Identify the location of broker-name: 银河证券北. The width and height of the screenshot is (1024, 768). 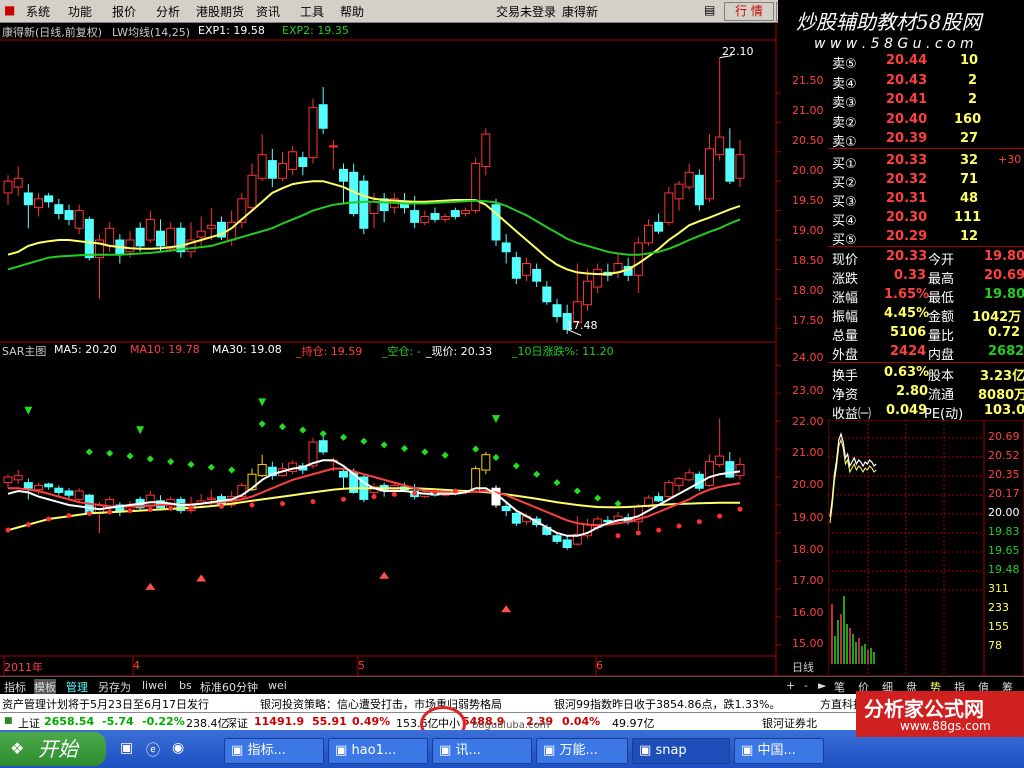
(789, 723).